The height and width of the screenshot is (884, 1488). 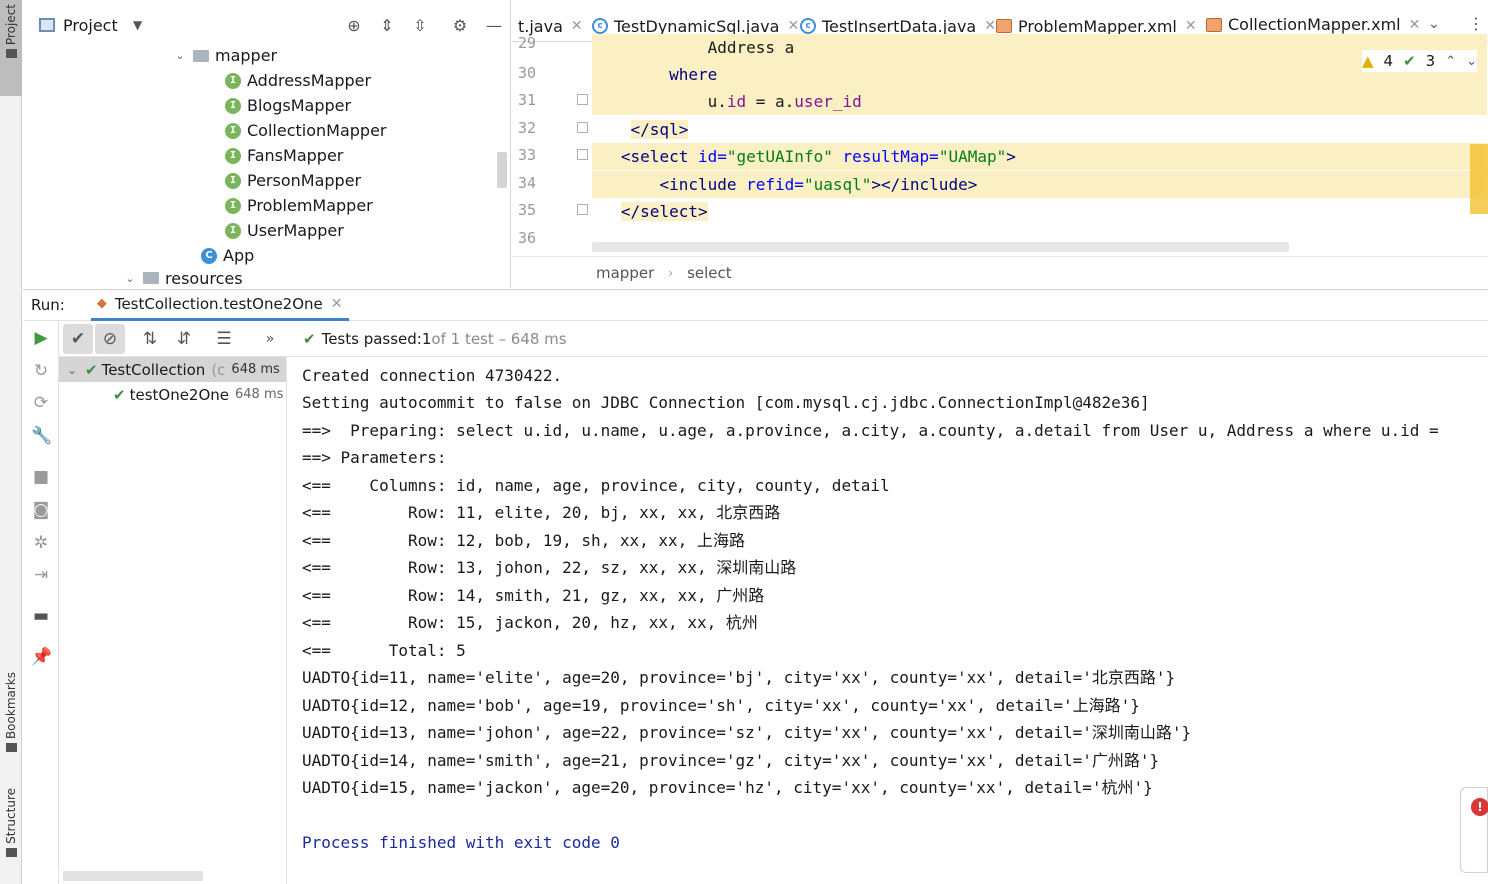 I want to click on pin-icon: 📌, so click(x=41, y=657).